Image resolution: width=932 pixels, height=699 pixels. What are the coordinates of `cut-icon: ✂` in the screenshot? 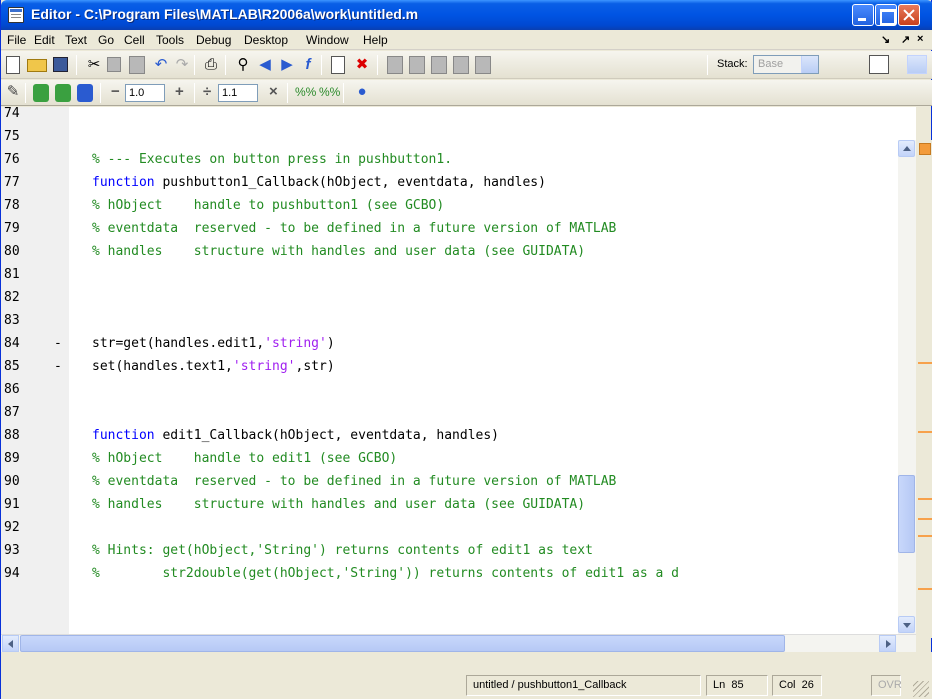 It's located at (94, 65).